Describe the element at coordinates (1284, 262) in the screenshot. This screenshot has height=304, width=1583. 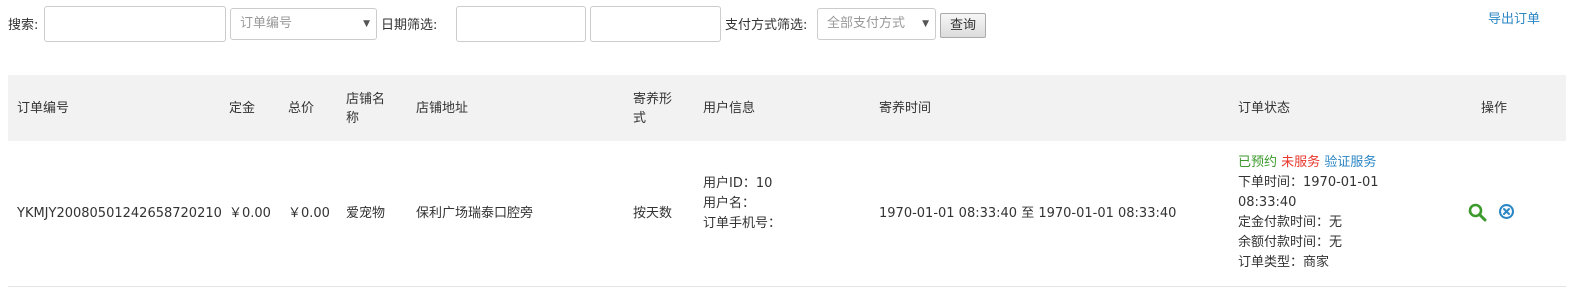
I see `order-type: 订单类型：商家` at that location.